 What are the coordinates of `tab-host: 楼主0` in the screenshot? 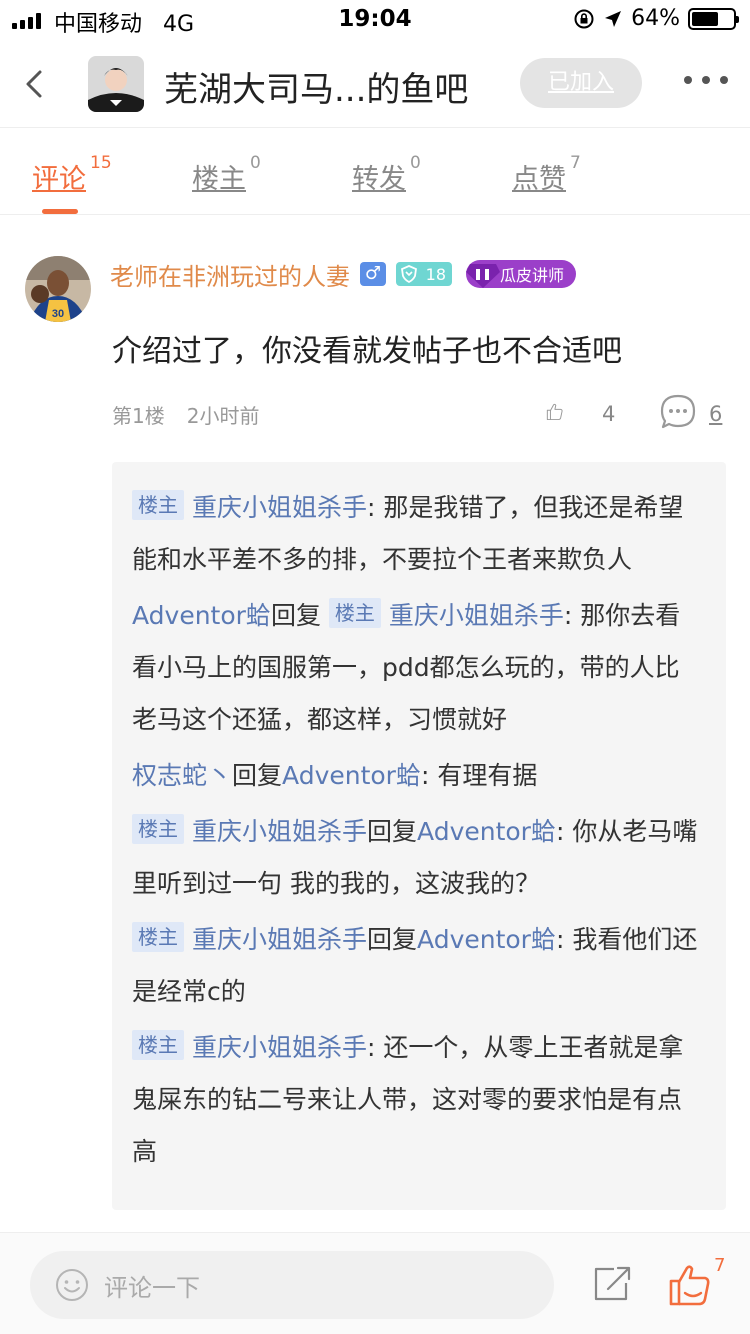 It's located at (226, 174).